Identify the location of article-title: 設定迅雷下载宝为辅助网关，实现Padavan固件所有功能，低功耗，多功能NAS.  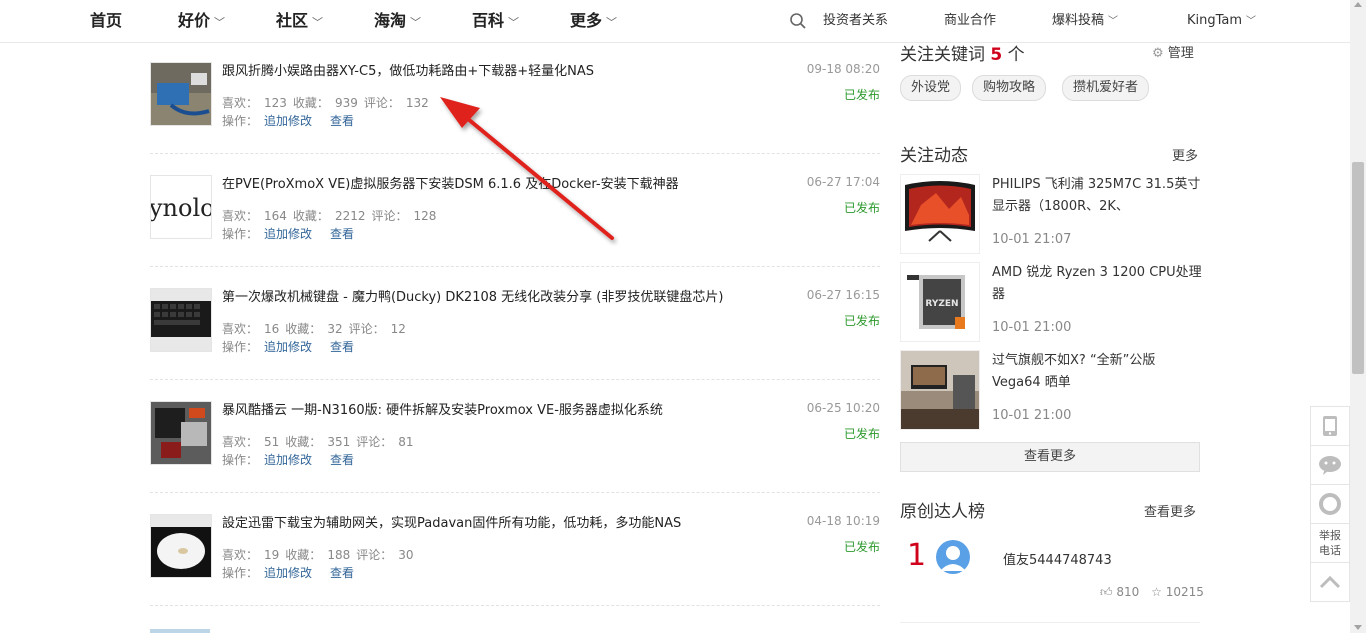
(451, 521).